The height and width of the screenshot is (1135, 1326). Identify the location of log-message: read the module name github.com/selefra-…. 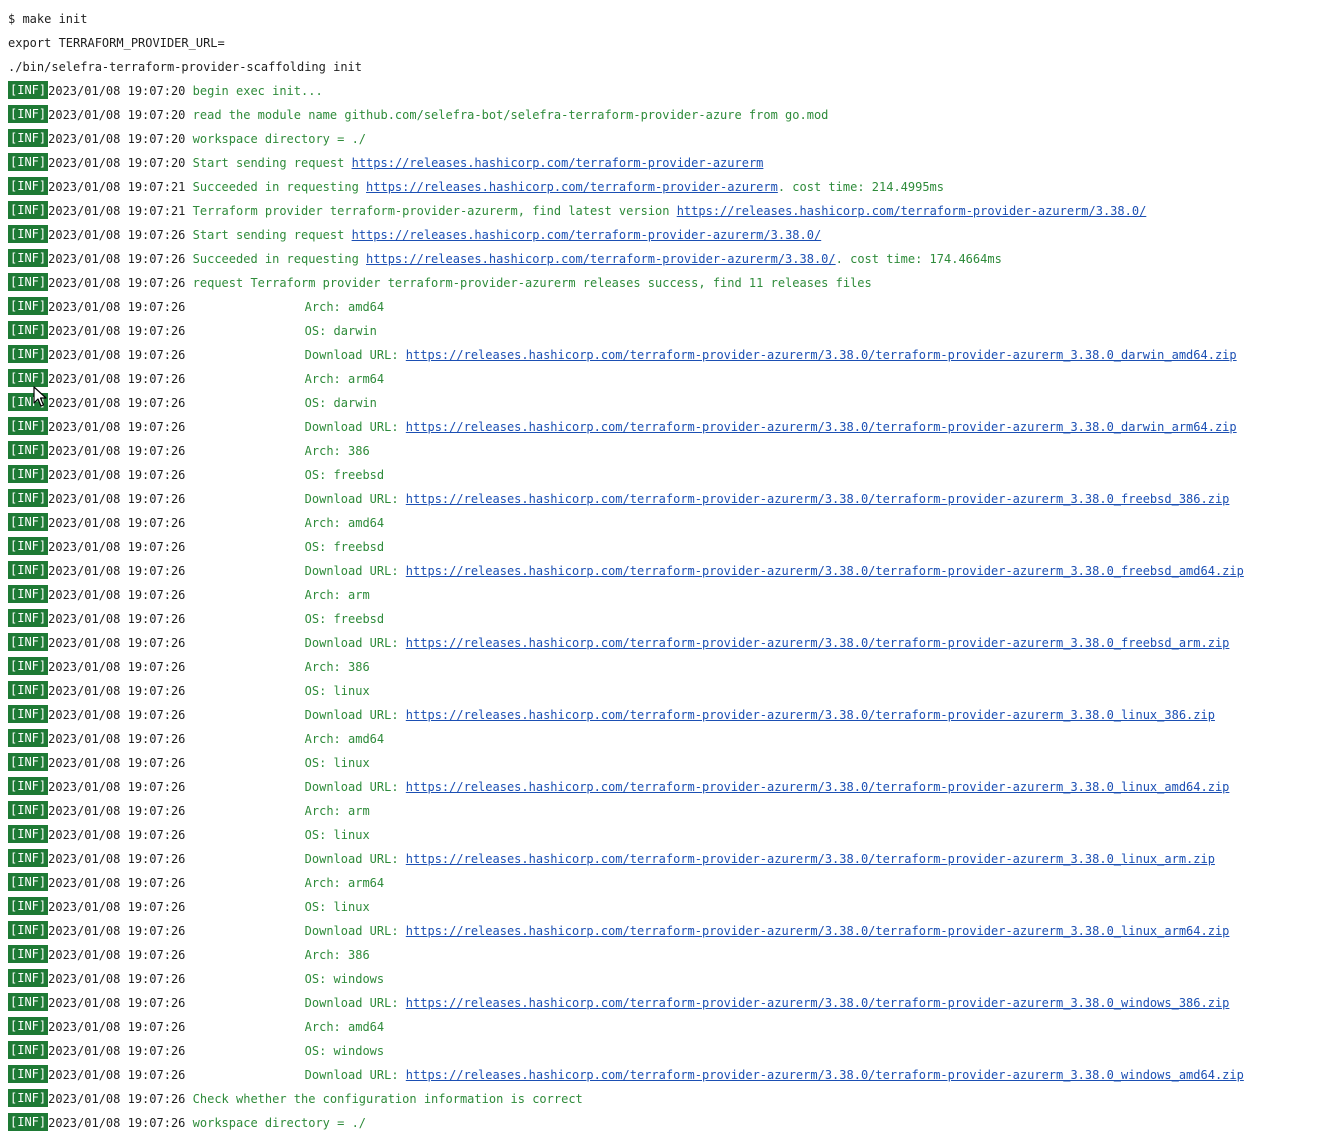
(510, 115).